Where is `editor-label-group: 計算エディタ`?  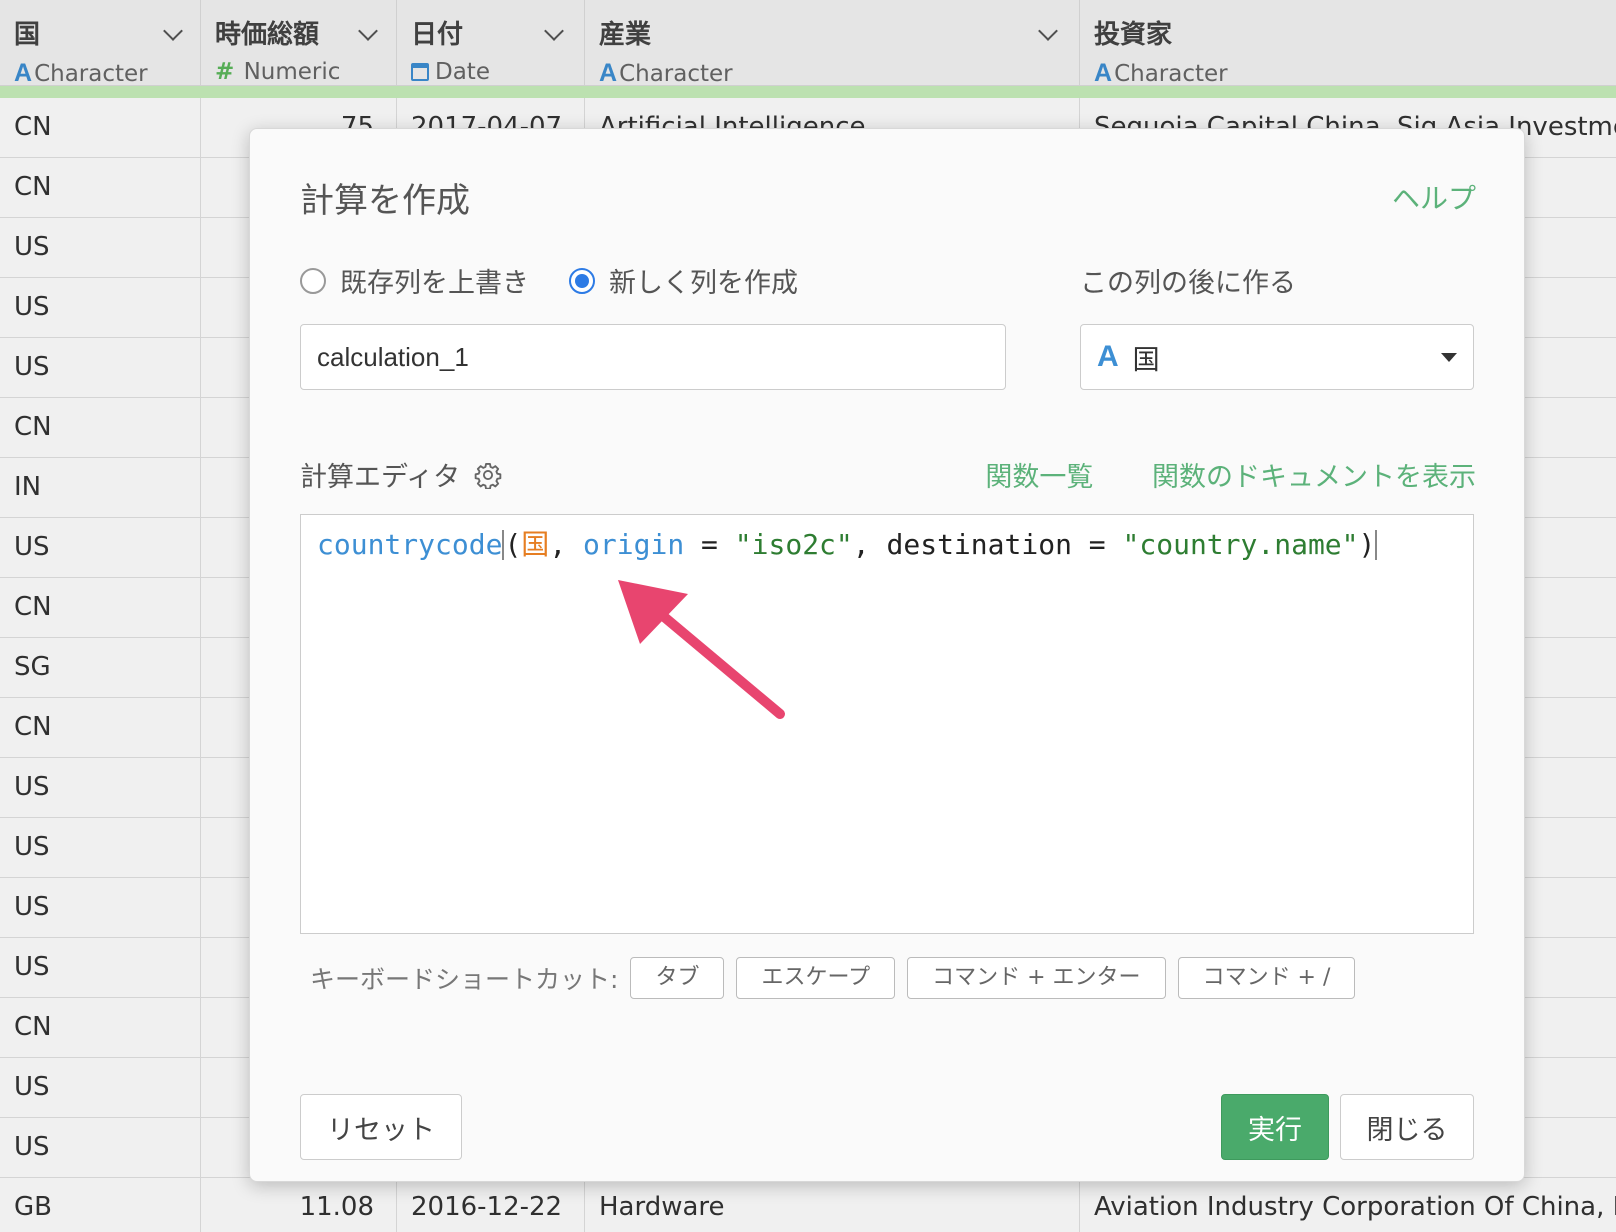 editor-label-group: 計算エディタ is located at coordinates (401, 474).